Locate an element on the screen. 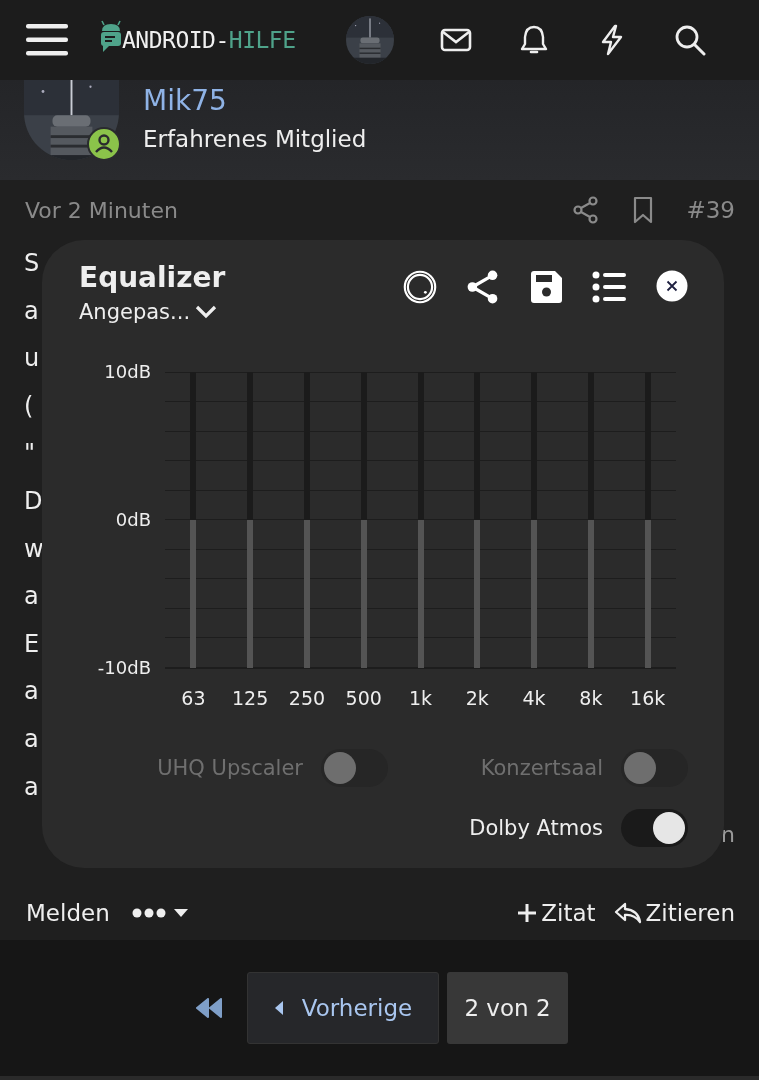 The width and height of the screenshot is (759, 1080). page-indicator: 2 von 2 is located at coordinates (507, 1008).